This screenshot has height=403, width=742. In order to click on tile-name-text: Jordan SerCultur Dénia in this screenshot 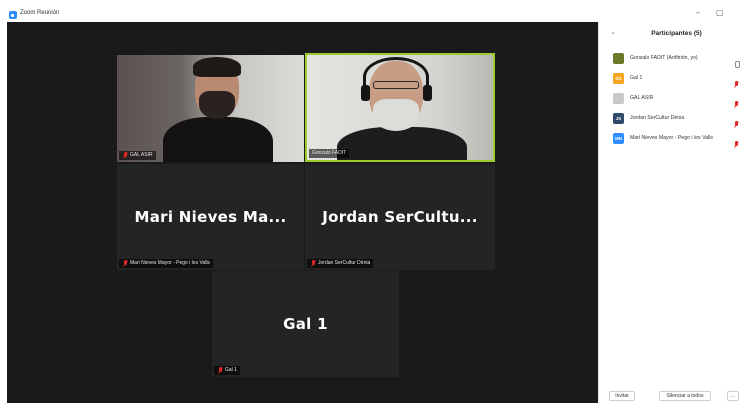, I will do `click(344, 263)`.